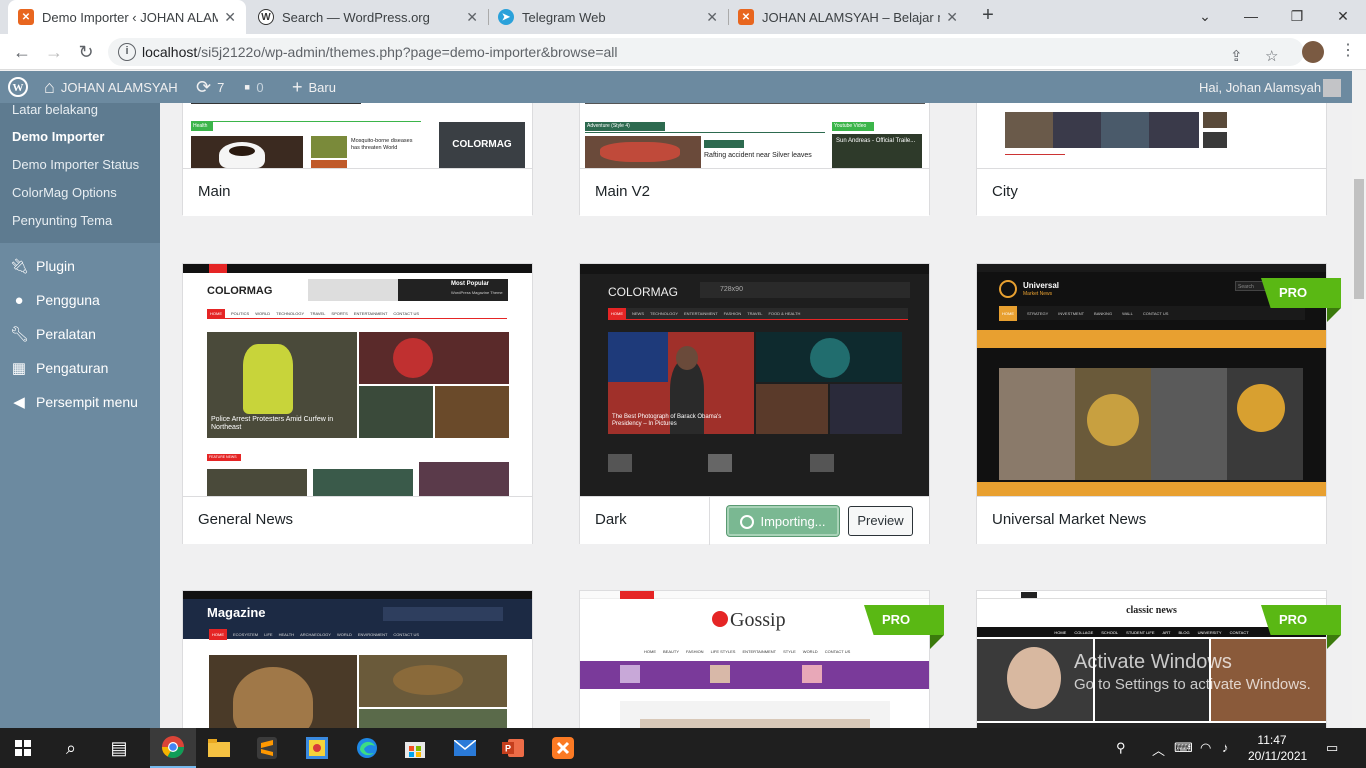 Image resolution: width=1366 pixels, height=768 pixels. Describe the element at coordinates (214, 191) in the screenshot. I see `demo-name: Main` at that location.